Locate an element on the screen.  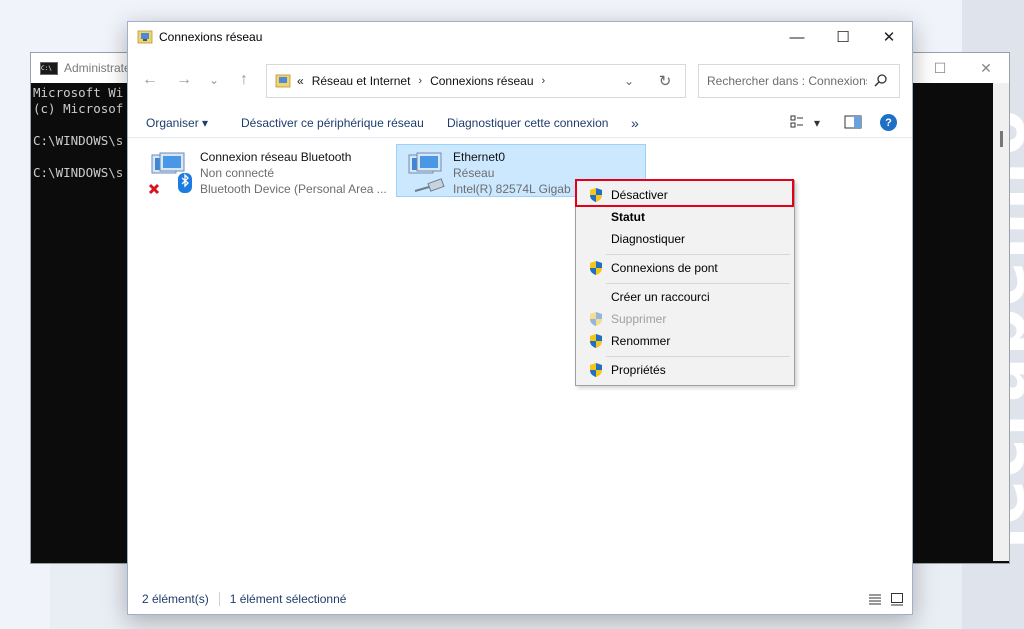
cmd-close-button: ✕ is located at coordinates (986, 68).